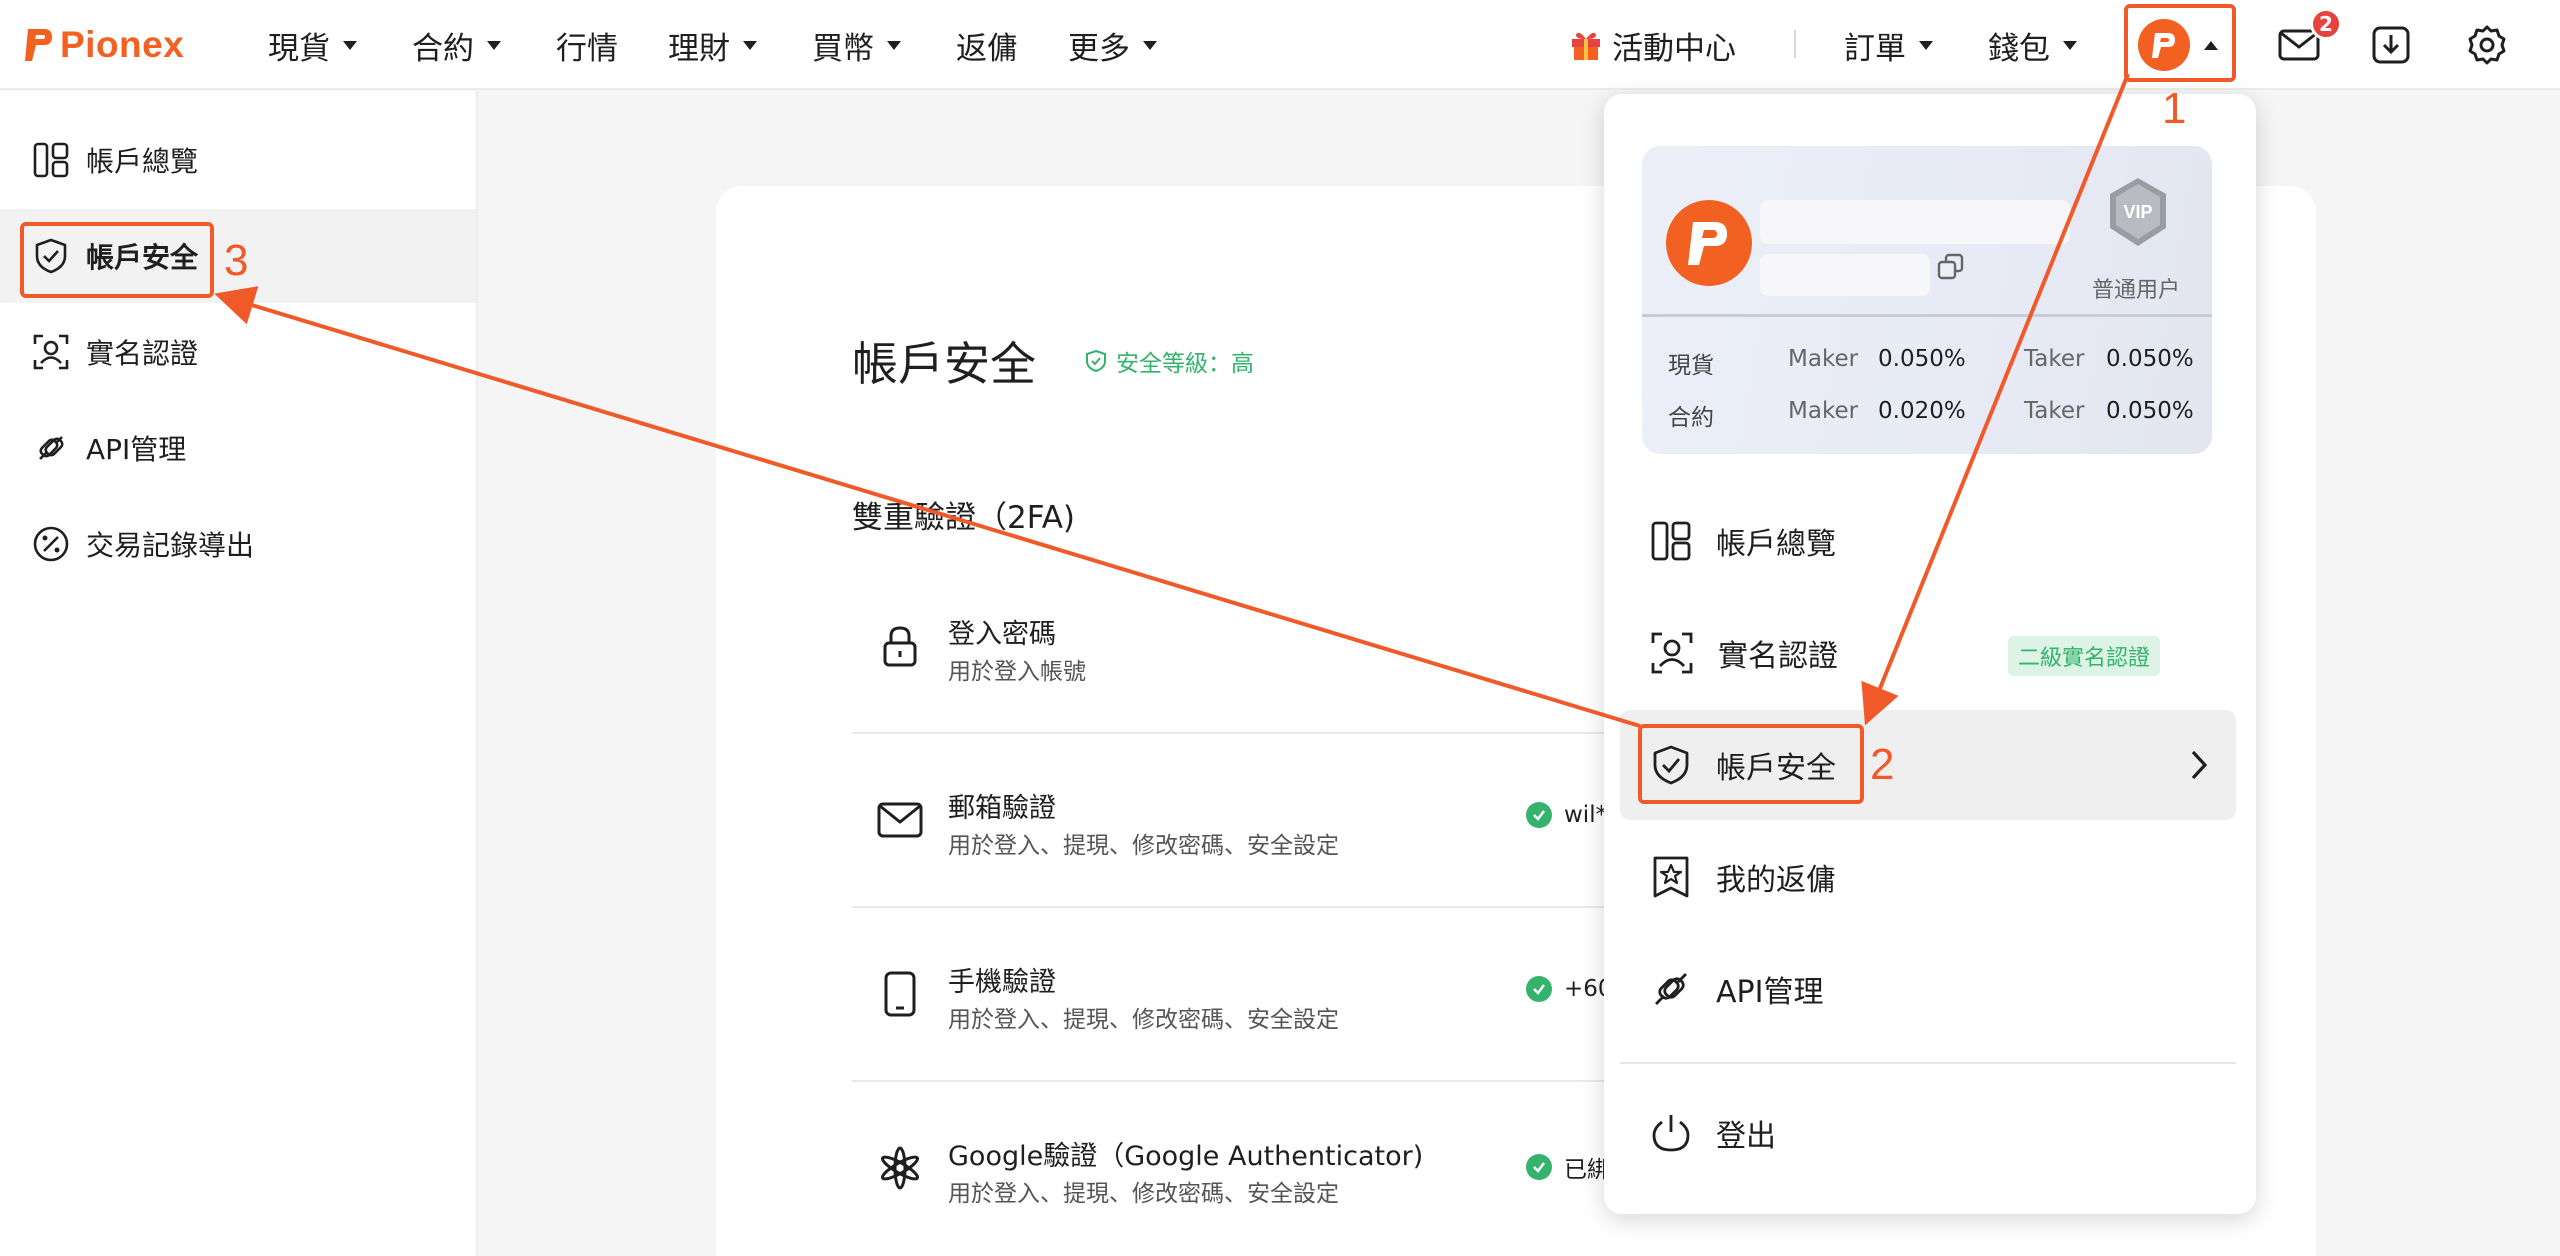  What do you see at coordinates (1586, 815) in the screenshot?
I see `row-status-value: wil*` at bounding box center [1586, 815].